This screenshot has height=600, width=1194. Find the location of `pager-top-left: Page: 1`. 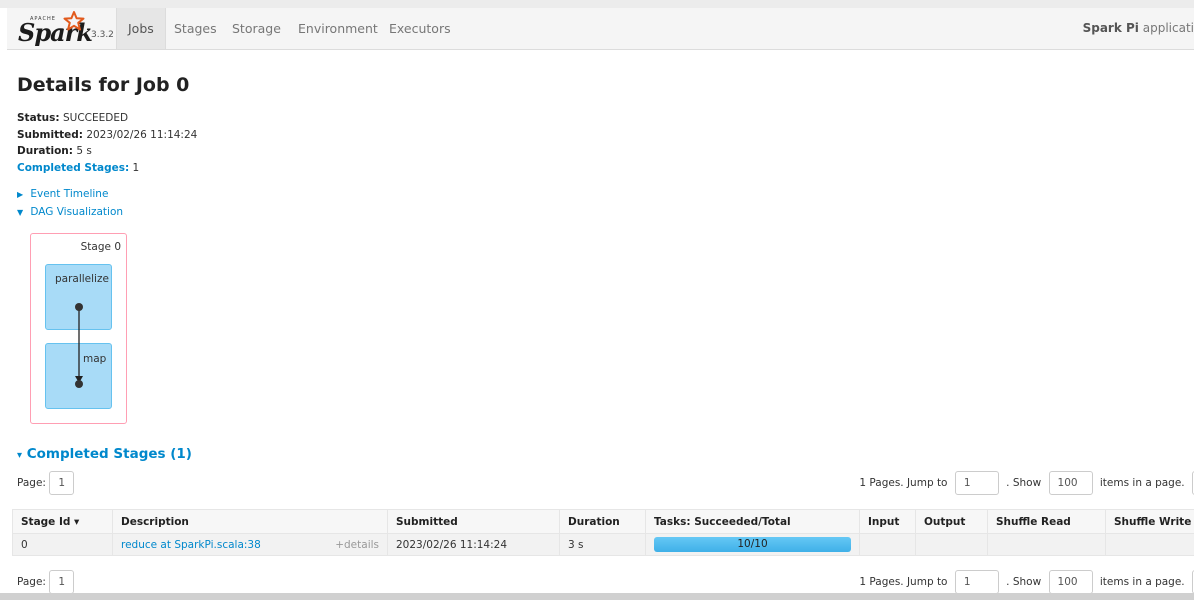

pager-top-left: Page: 1 is located at coordinates (45, 483).